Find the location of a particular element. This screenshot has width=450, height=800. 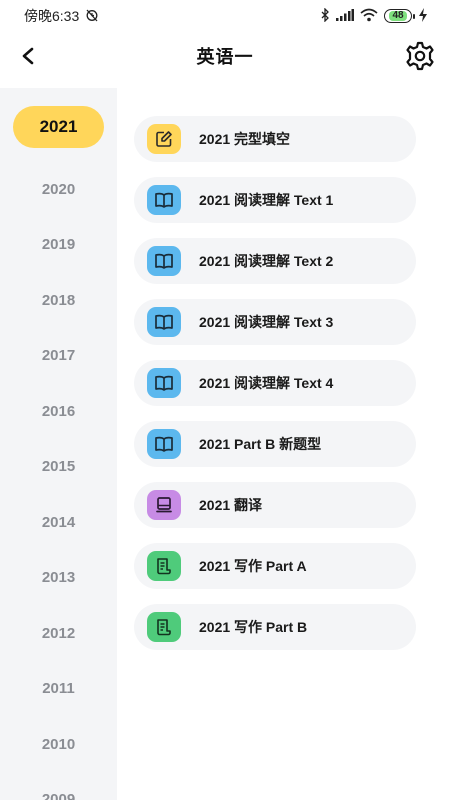

year-item-2016: 2016 is located at coordinates (58, 411).